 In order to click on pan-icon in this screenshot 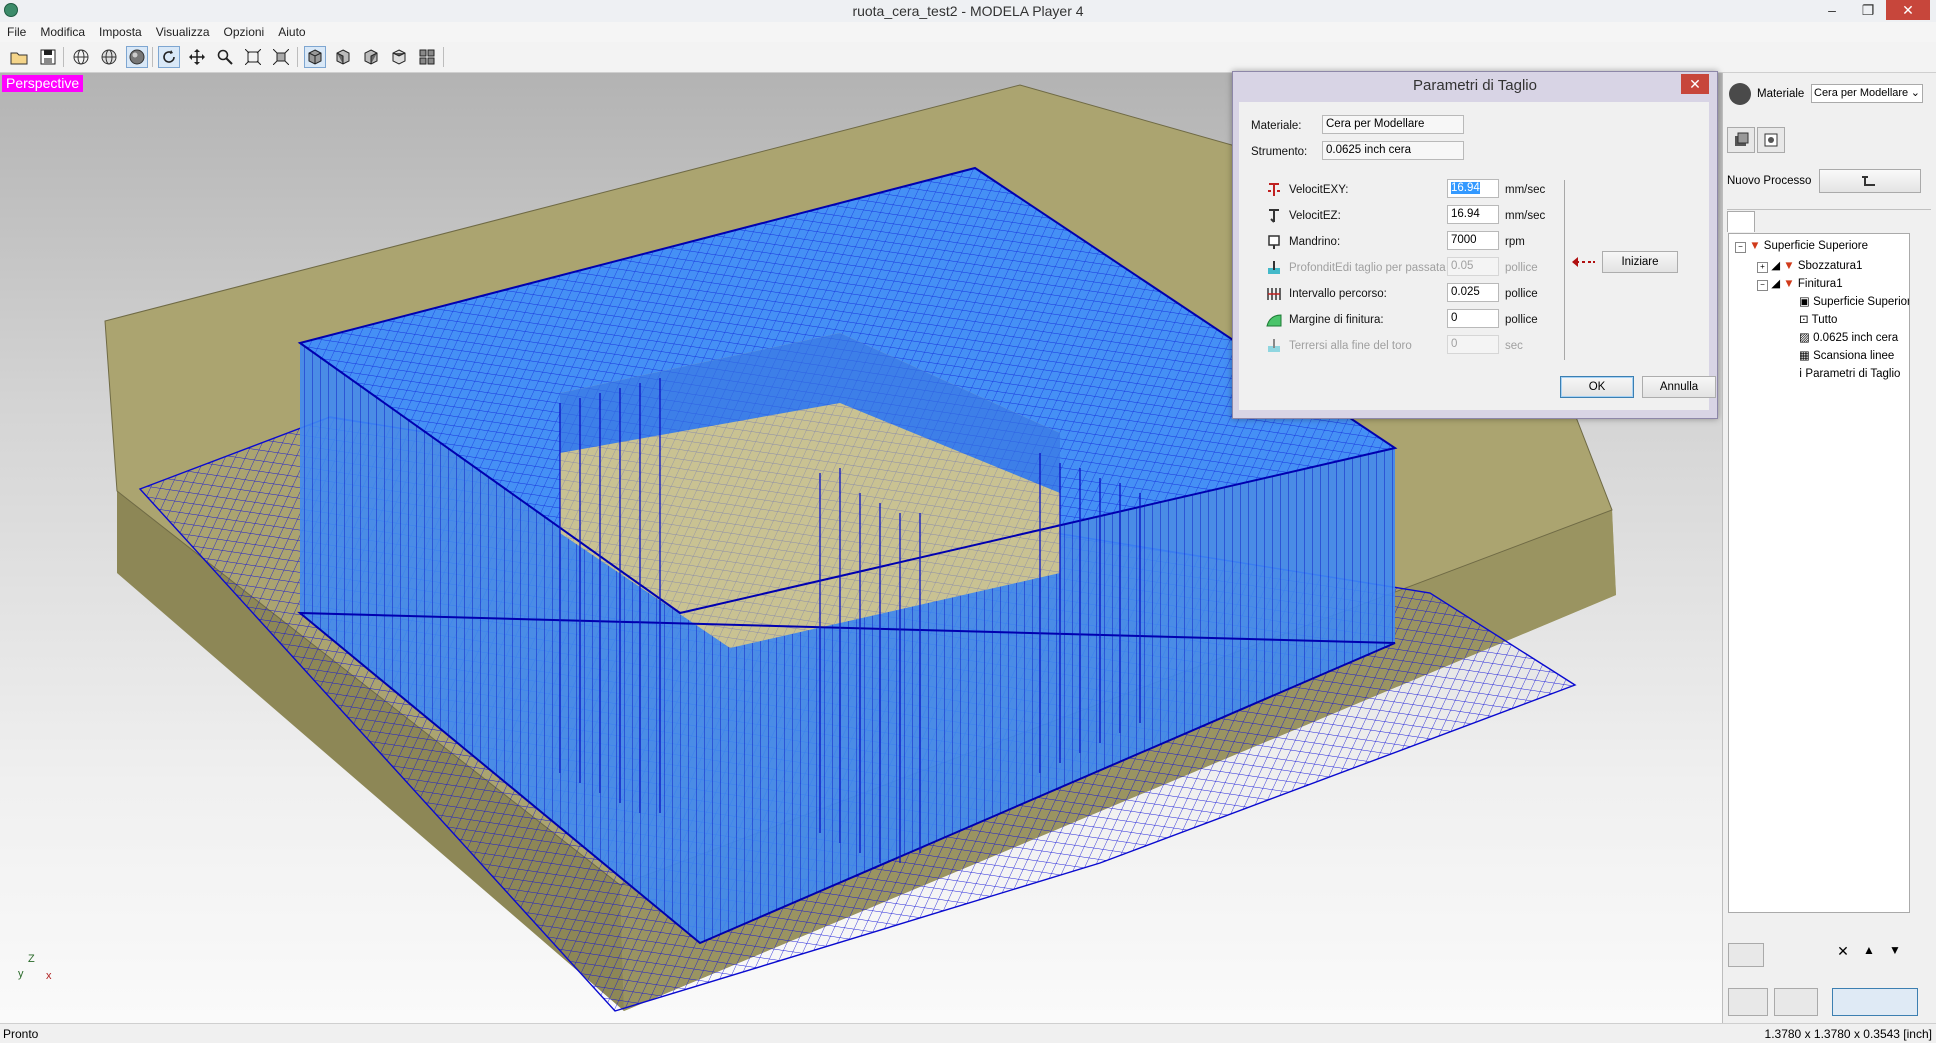, I will do `click(197, 57)`.